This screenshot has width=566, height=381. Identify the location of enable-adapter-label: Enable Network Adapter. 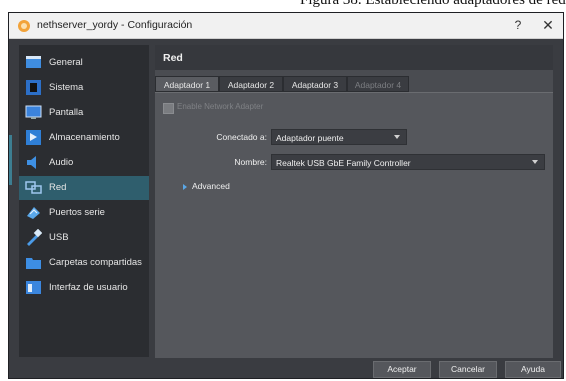
(220, 106).